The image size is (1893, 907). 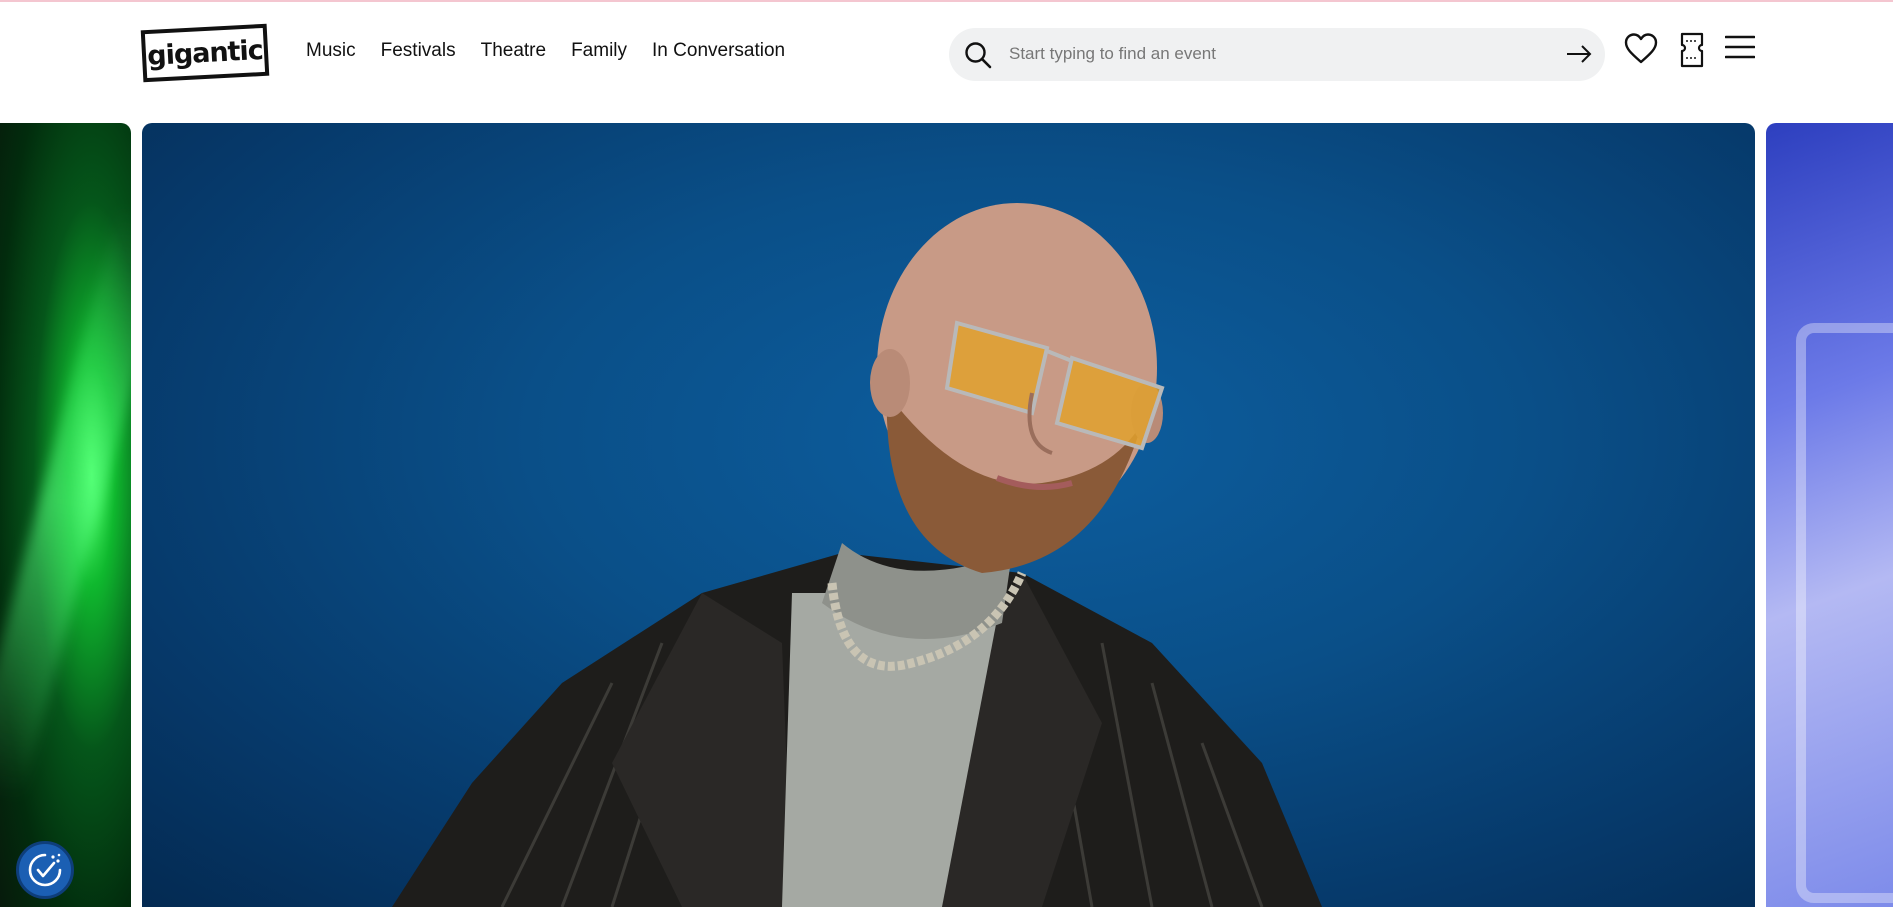 What do you see at coordinates (599, 51) in the screenshot?
I see `nav-item-family: Family` at bounding box center [599, 51].